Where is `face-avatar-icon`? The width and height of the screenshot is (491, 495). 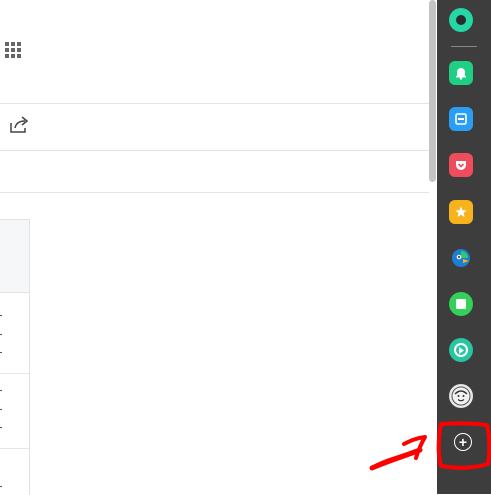
face-avatar-icon is located at coordinates (461, 396).